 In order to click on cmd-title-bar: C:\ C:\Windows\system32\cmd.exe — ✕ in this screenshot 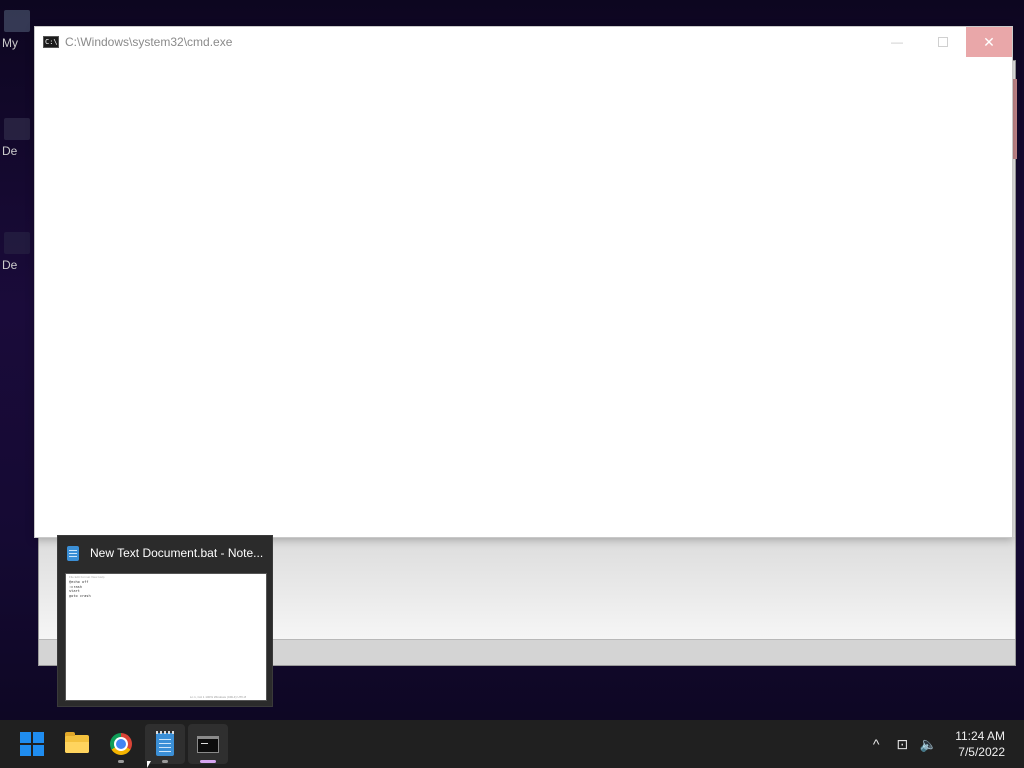, I will do `click(523, 42)`.